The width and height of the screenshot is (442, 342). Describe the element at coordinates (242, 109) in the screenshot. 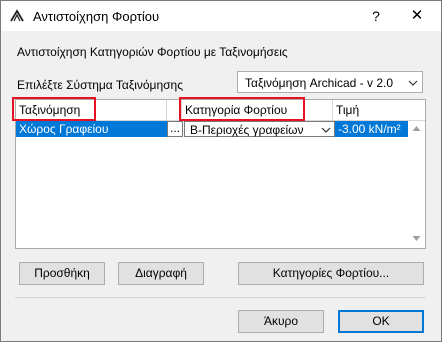

I see `annotation-box-load-category` at that location.